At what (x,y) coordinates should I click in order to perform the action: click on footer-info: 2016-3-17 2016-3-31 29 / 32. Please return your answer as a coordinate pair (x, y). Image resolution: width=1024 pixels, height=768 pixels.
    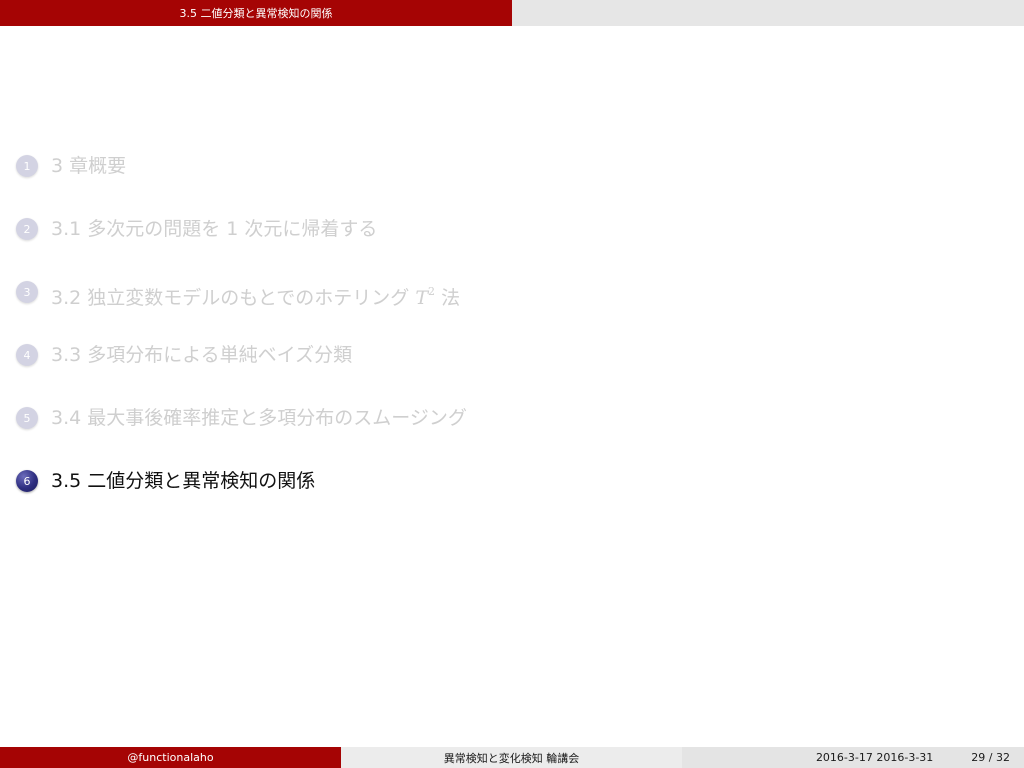
    Looking at the image, I should click on (853, 757).